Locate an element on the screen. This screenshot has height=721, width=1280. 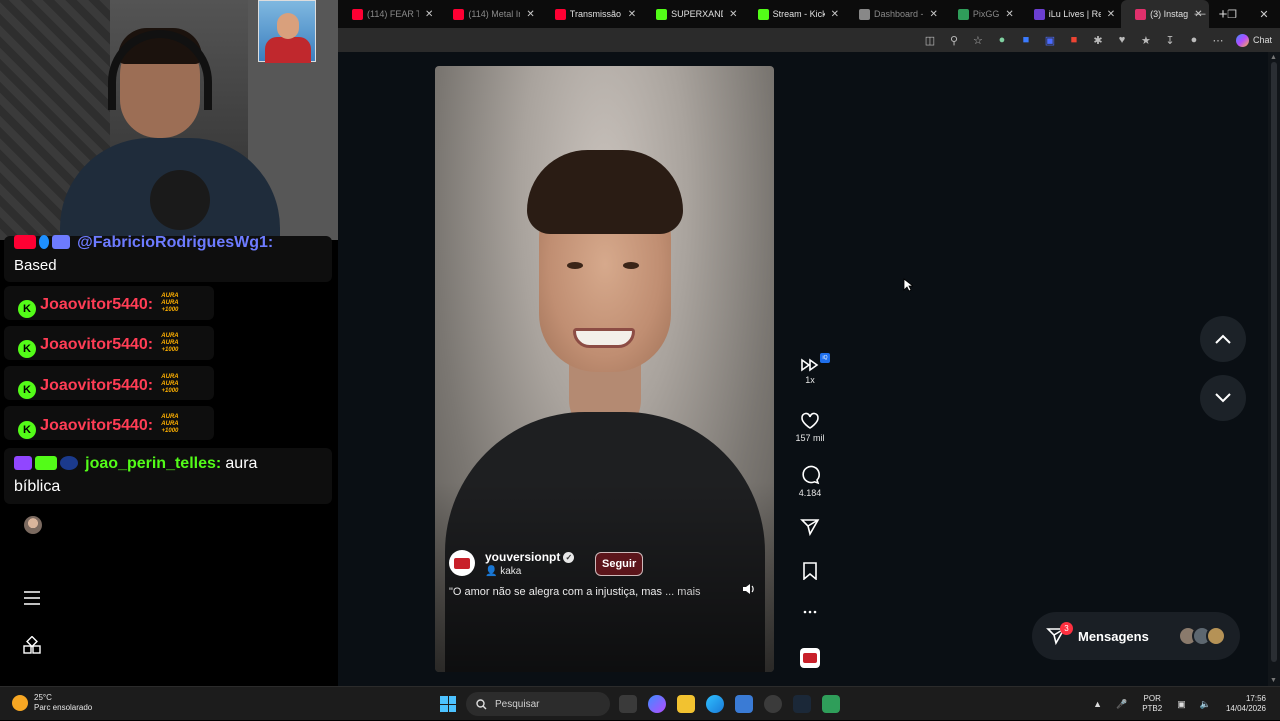
share-button is located at coordinates (810, 527).